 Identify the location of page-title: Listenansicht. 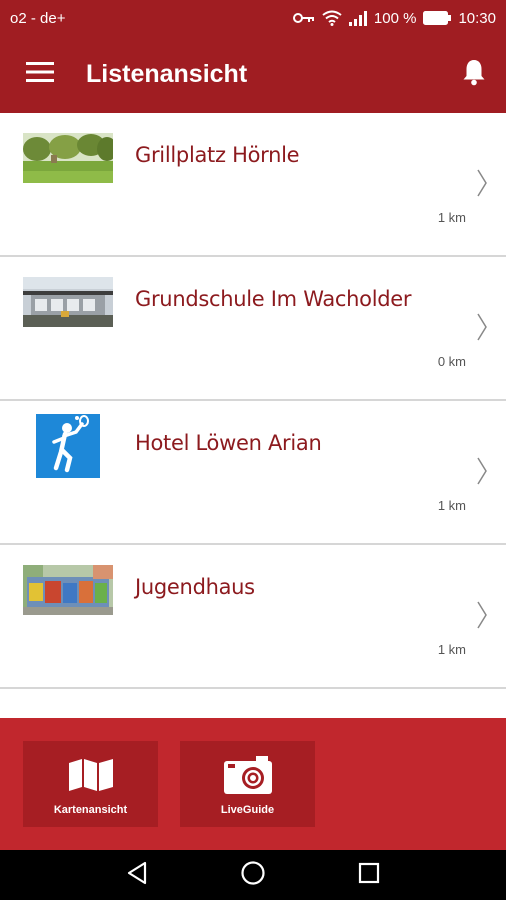
(167, 74).